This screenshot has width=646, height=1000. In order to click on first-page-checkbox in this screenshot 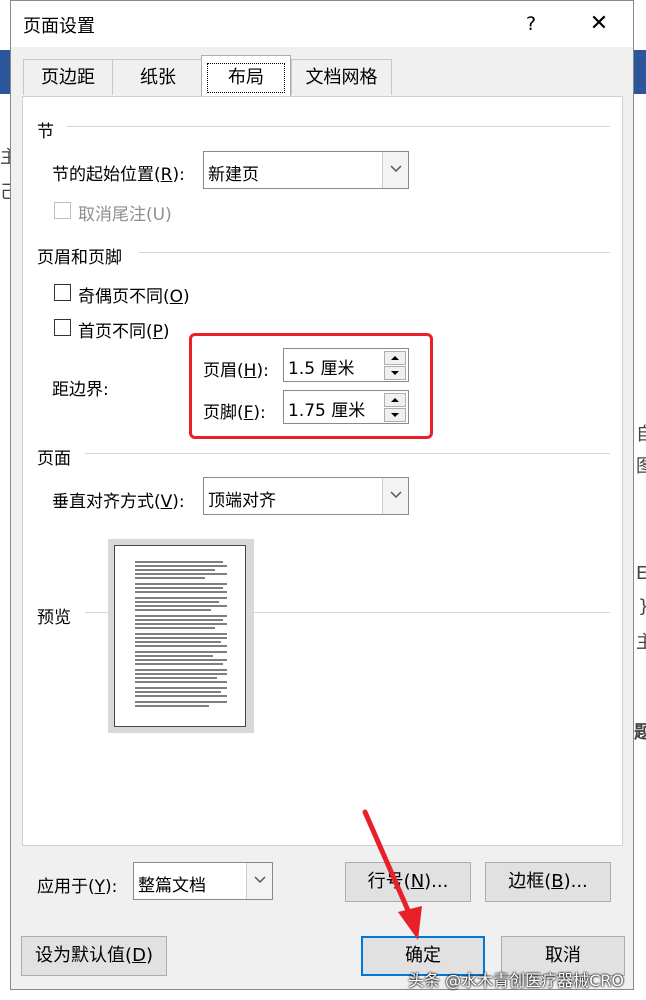, I will do `click(62, 327)`.